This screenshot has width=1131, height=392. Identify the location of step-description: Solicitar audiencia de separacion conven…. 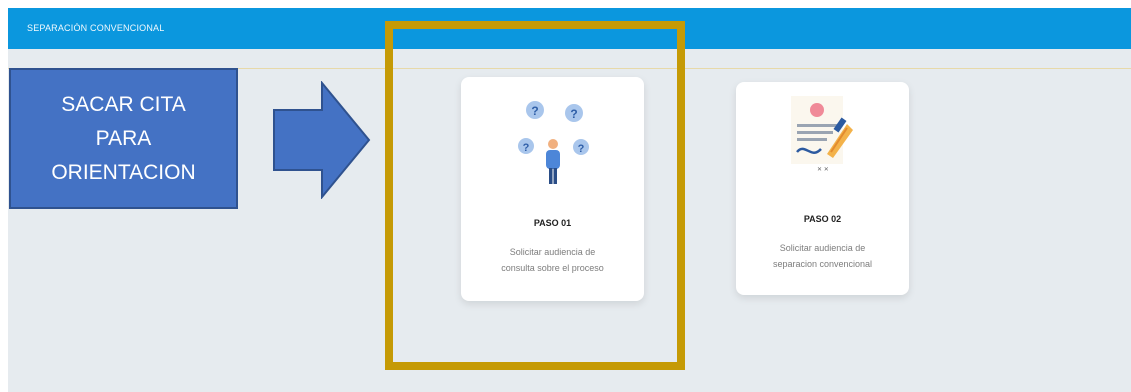
(822, 256).